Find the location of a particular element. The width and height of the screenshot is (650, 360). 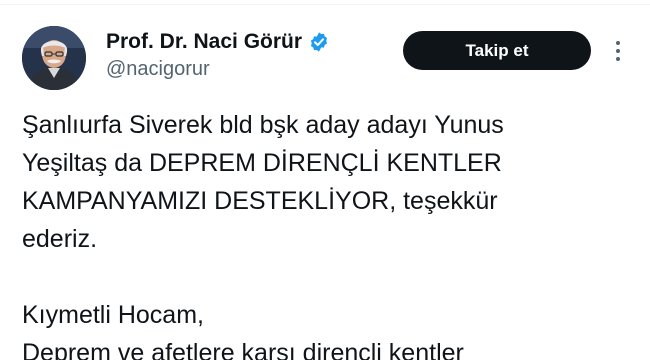

more-vertical-icon is located at coordinates (618, 51).